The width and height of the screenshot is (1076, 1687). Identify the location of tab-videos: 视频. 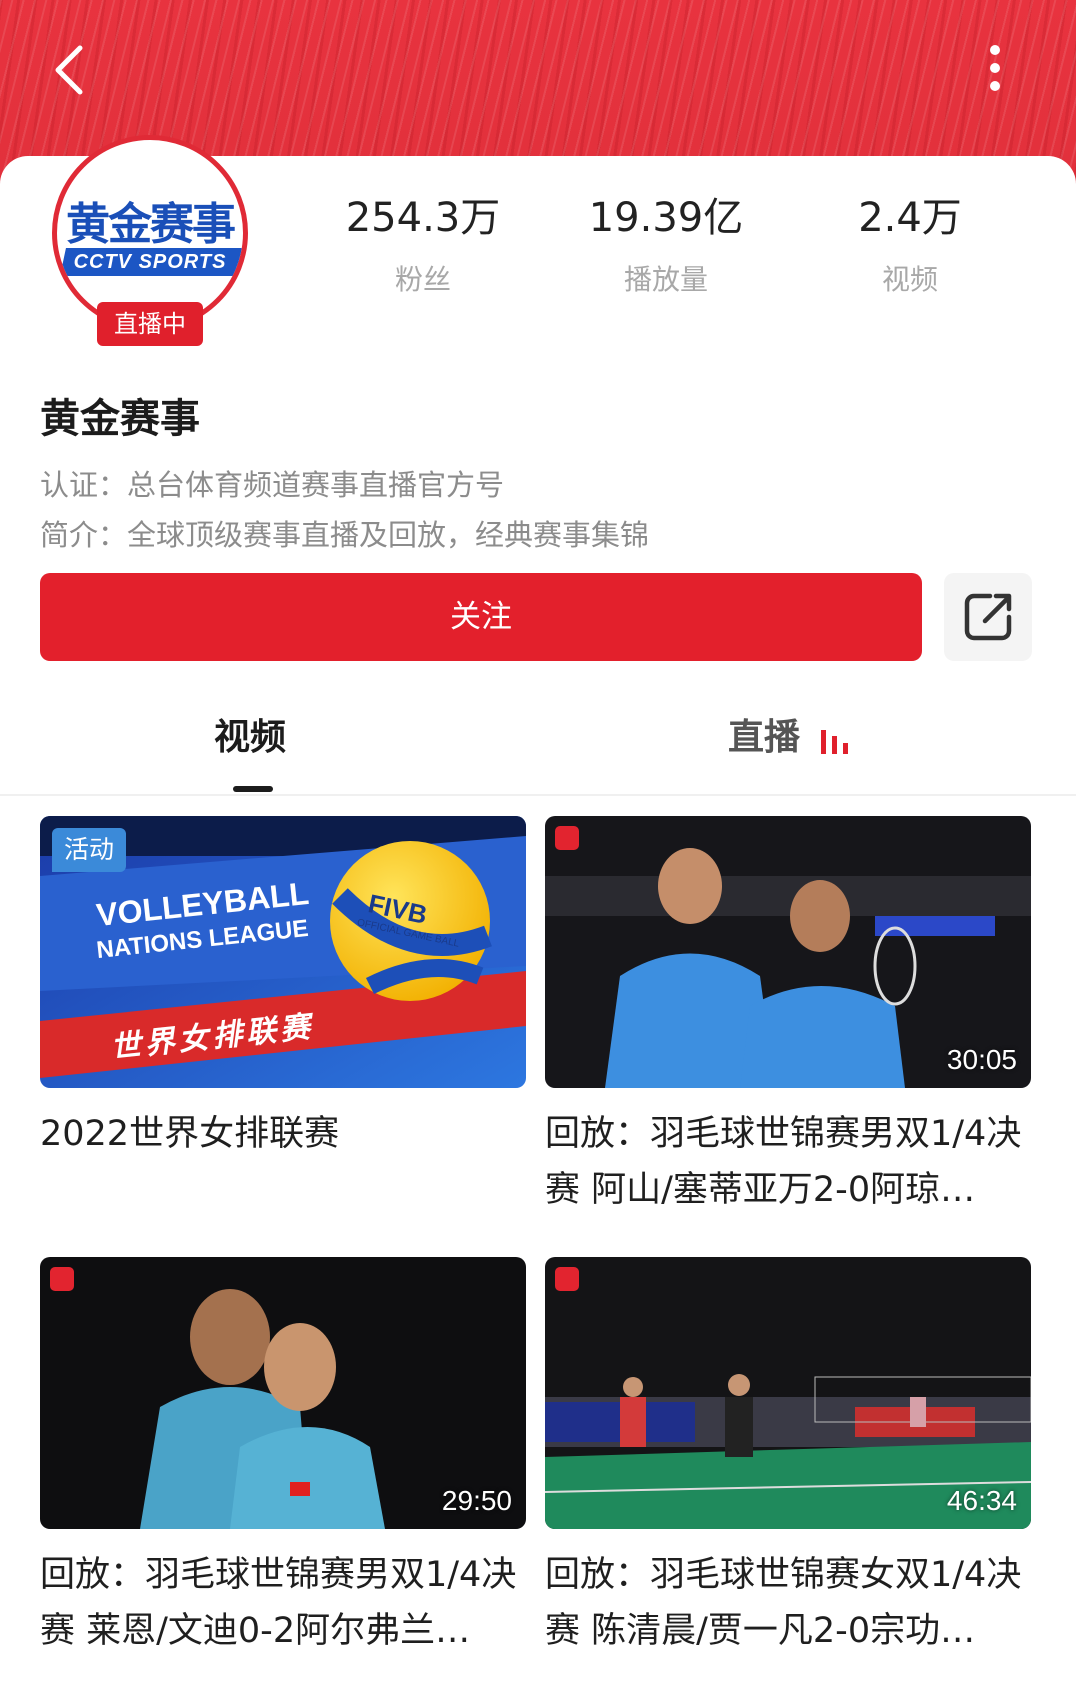
(250, 738).